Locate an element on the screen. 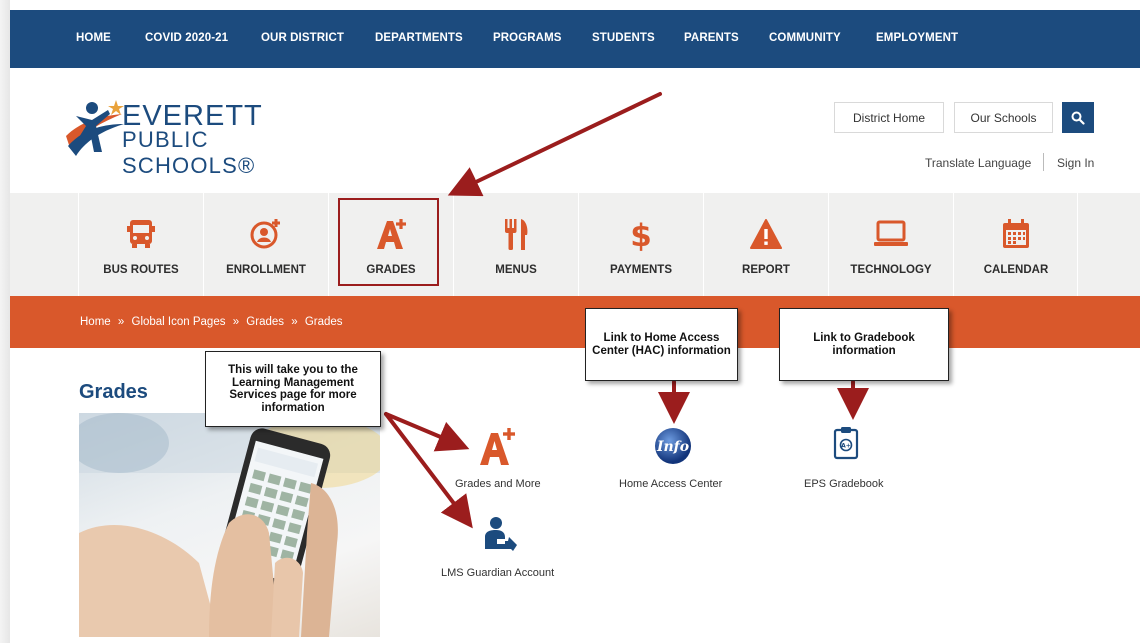 This screenshot has width=1140, height=643. search-button is located at coordinates (1078, 117).